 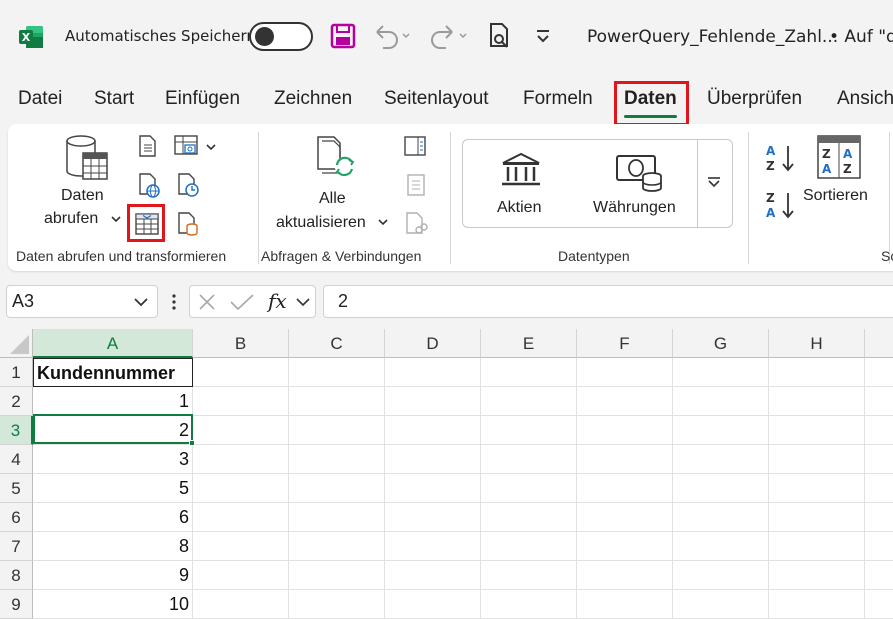 I want to click on sort-za-icon: Z A, so click(x=780, y=205).